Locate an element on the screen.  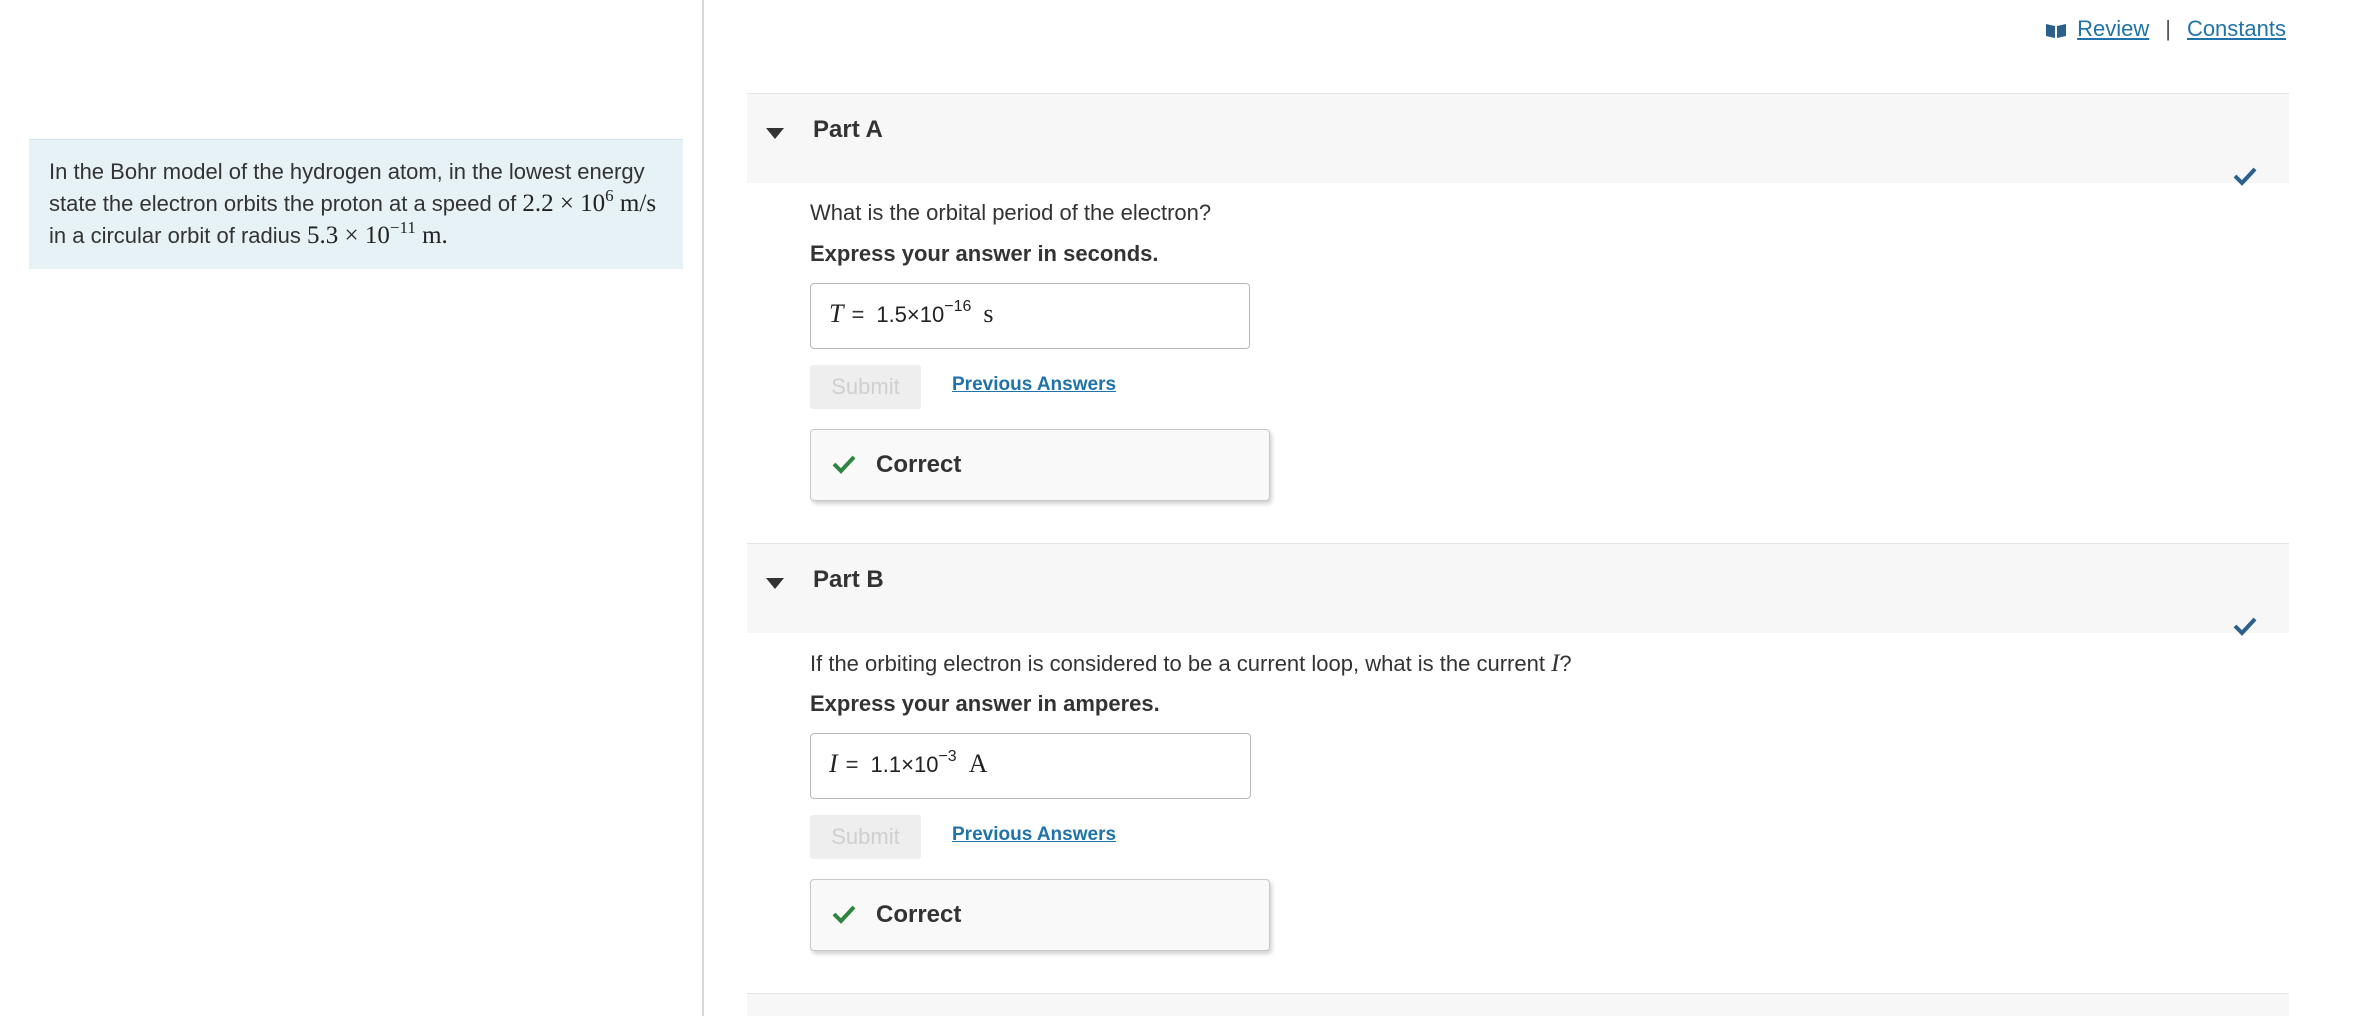
radius-unit: m is located at coordinates (432, 235).